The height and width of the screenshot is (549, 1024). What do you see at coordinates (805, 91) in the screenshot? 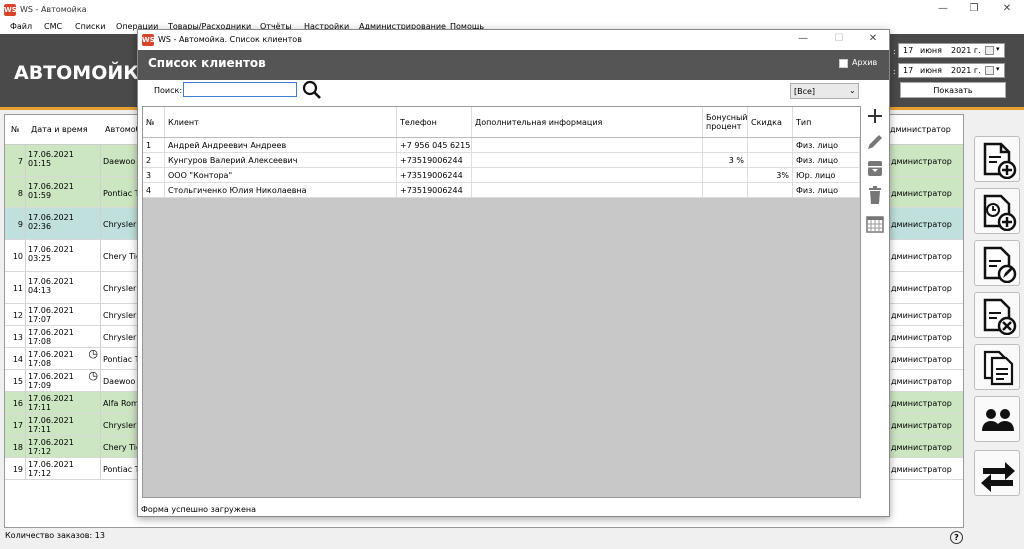
I see `filter-value: [Все]` at bounding box center [805, 91].